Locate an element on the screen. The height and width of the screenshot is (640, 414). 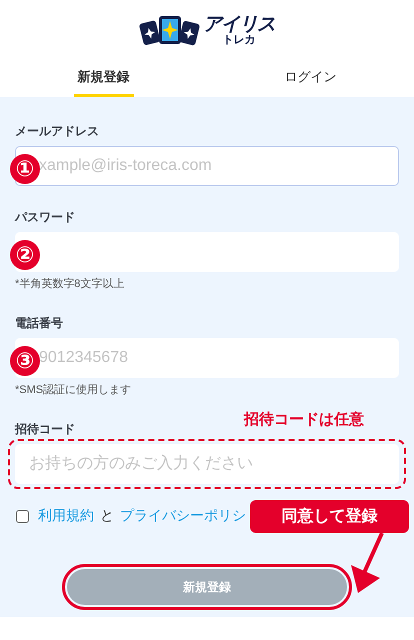
logo-subtext: トレカ is located at coordinates (239, 40).